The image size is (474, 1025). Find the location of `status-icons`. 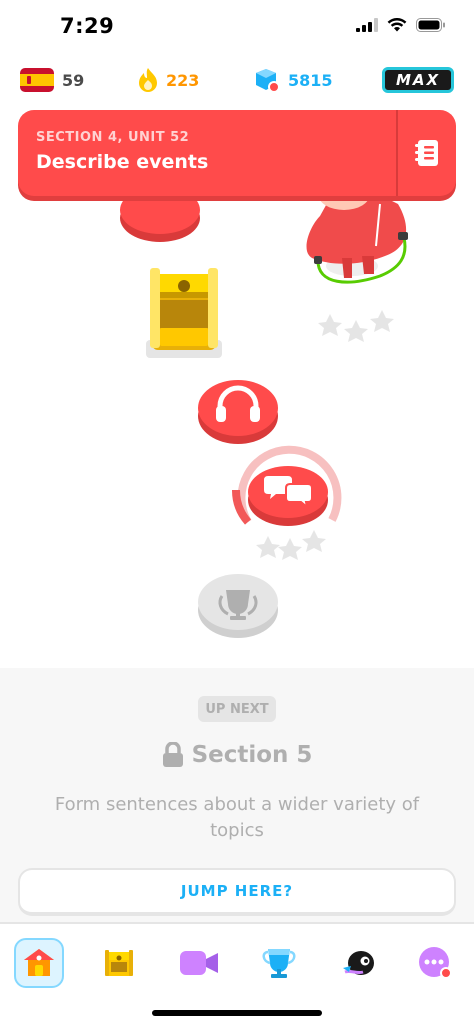

status-icons is located at coordinates (401, 25).